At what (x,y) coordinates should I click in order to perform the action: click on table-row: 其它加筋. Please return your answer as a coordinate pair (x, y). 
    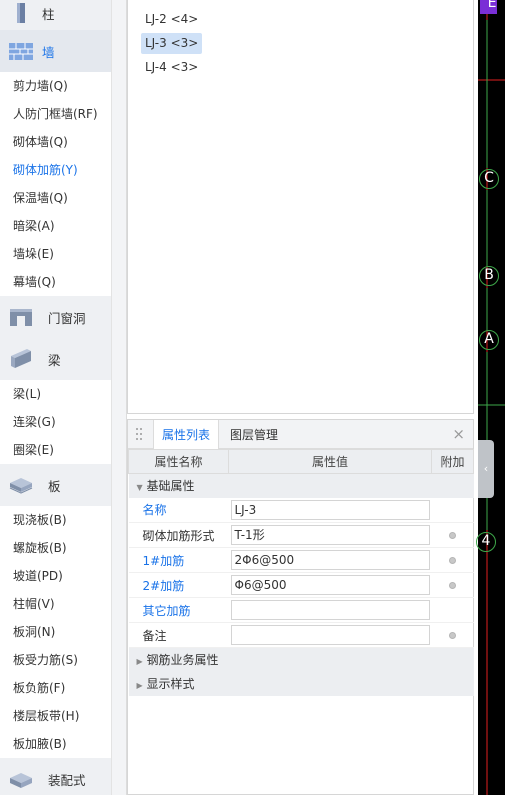
    Looking at the image, I should click on (301, 610).